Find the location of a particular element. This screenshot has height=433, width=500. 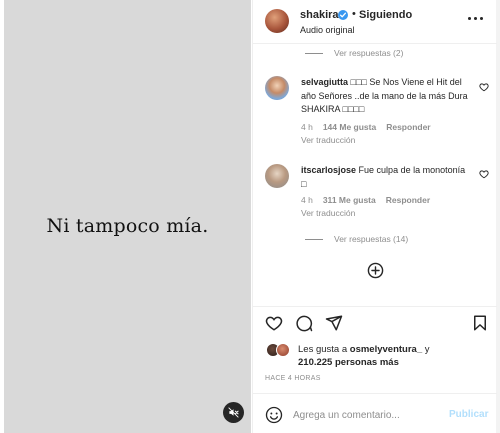

comment-meta: 4 h 311 Me gusta Responder is located at coordinates (370, 200).